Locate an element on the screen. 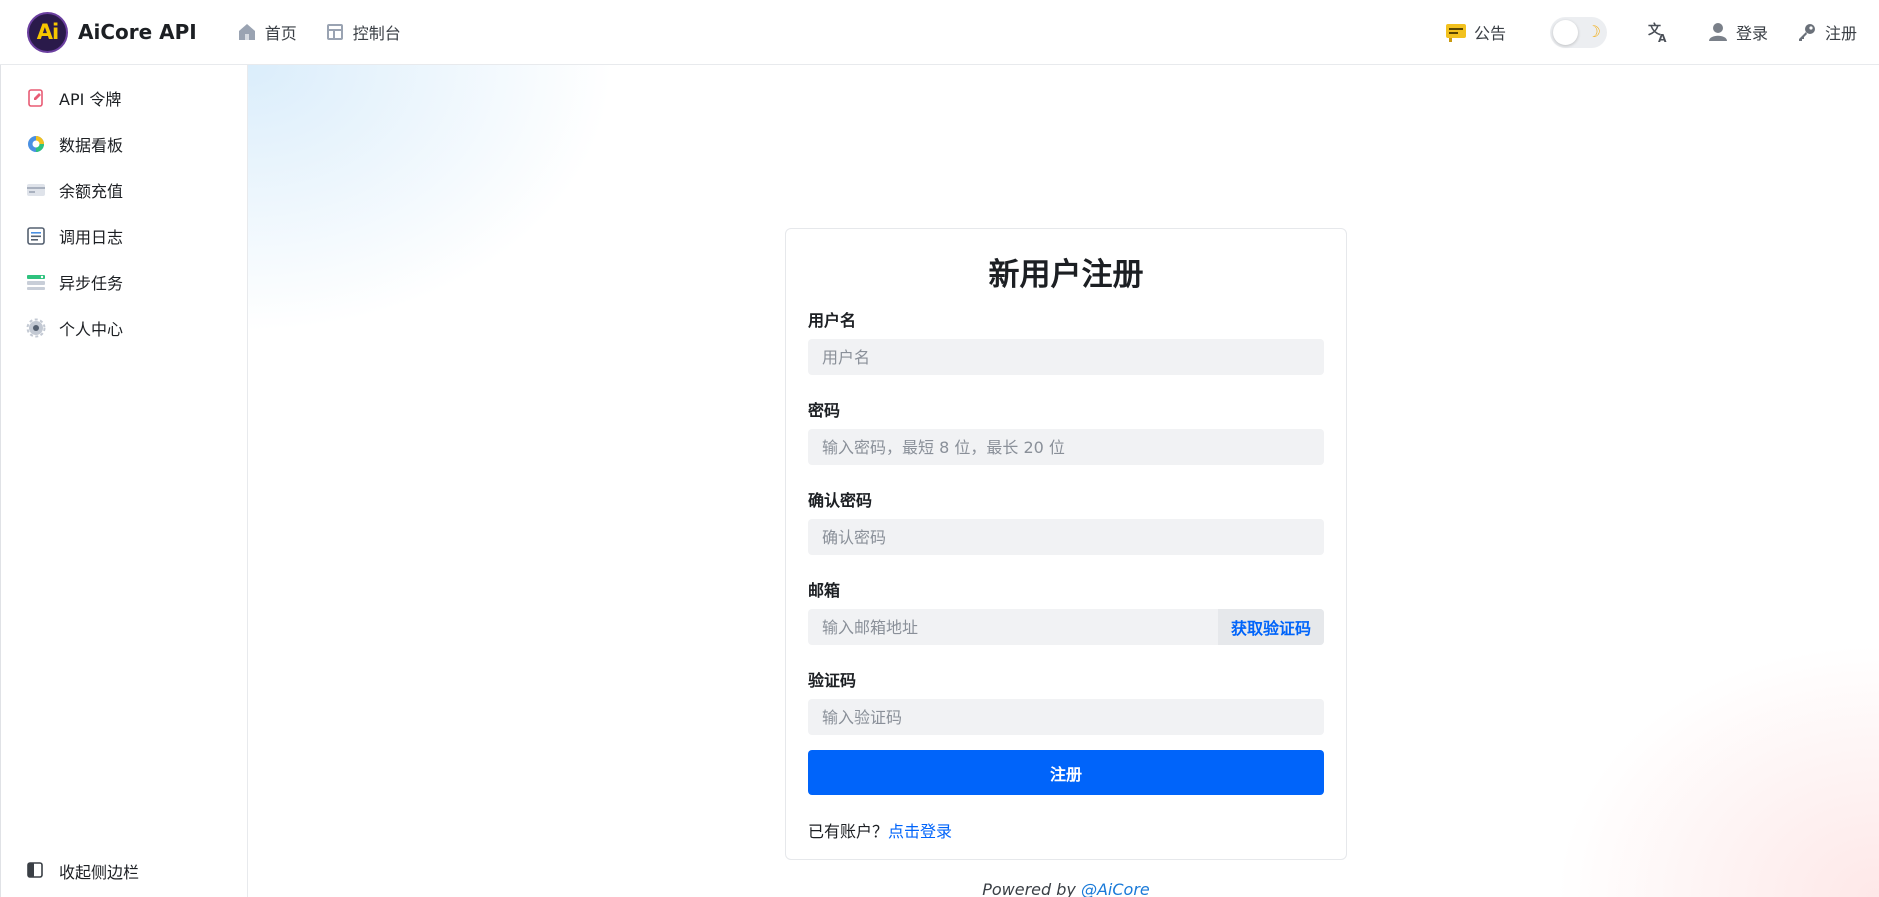  sidebar-item-label: 调用日志 is located at coordinates (91, 237).